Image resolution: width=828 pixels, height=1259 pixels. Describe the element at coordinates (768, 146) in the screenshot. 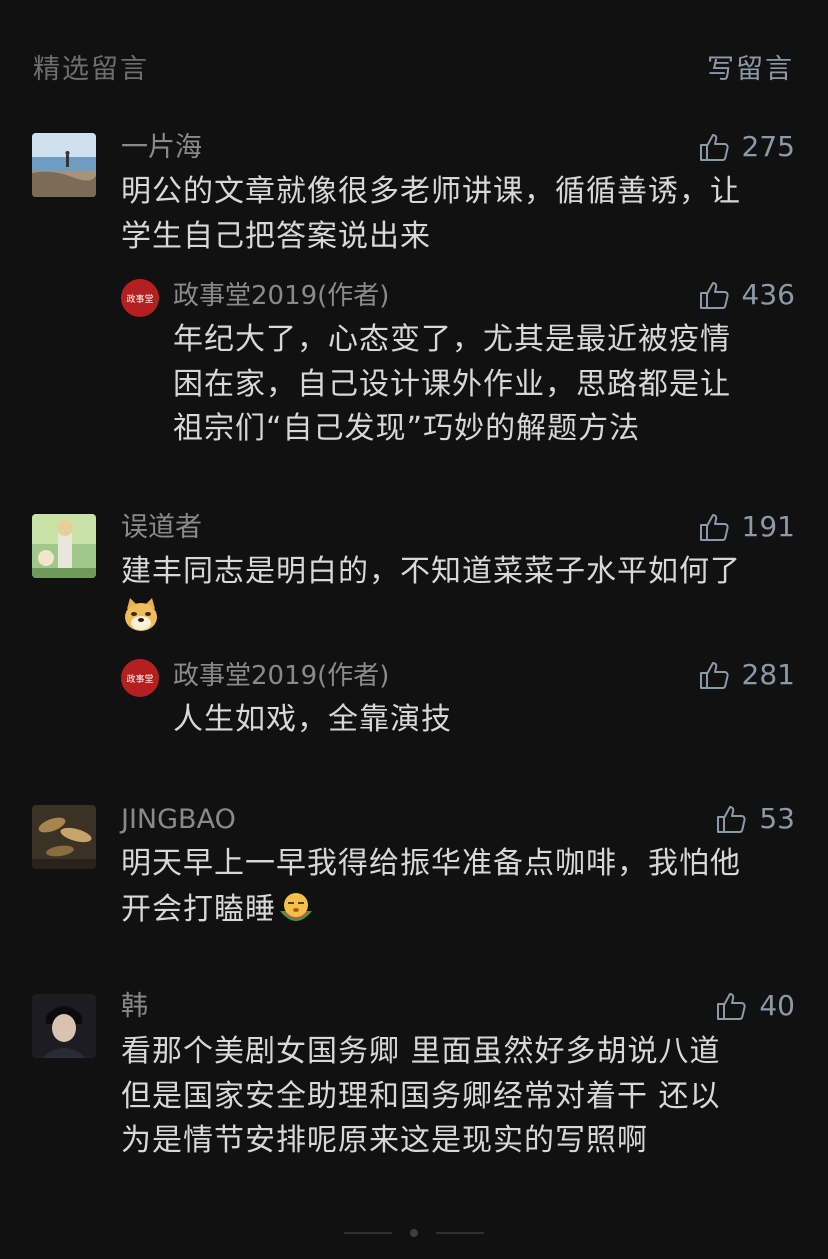

I see `like-count: 275` at that location.